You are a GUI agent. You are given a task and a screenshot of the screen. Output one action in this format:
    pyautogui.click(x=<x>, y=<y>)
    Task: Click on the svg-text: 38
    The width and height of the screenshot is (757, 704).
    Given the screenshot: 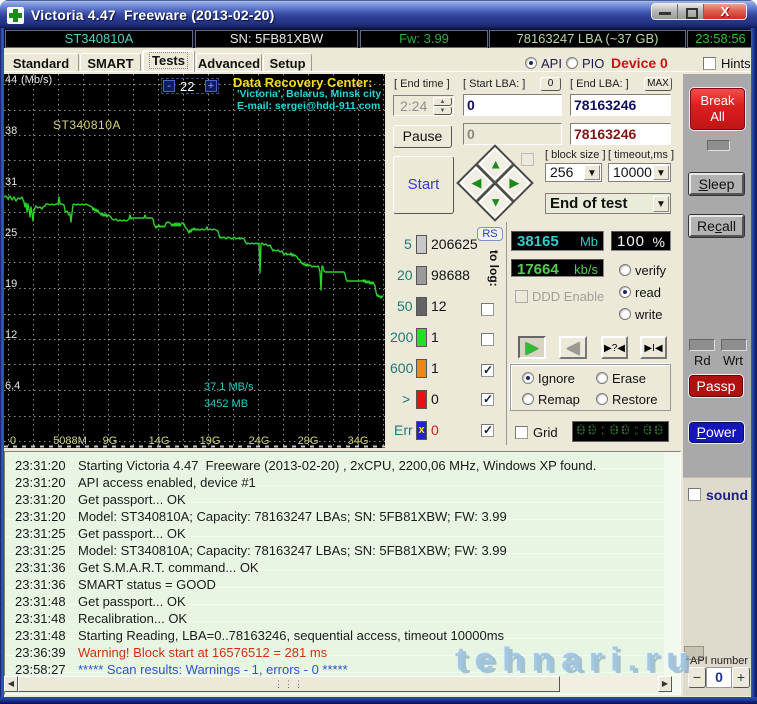 What is the action you would take?
    pyautogui.click(x=11, y=131)
    